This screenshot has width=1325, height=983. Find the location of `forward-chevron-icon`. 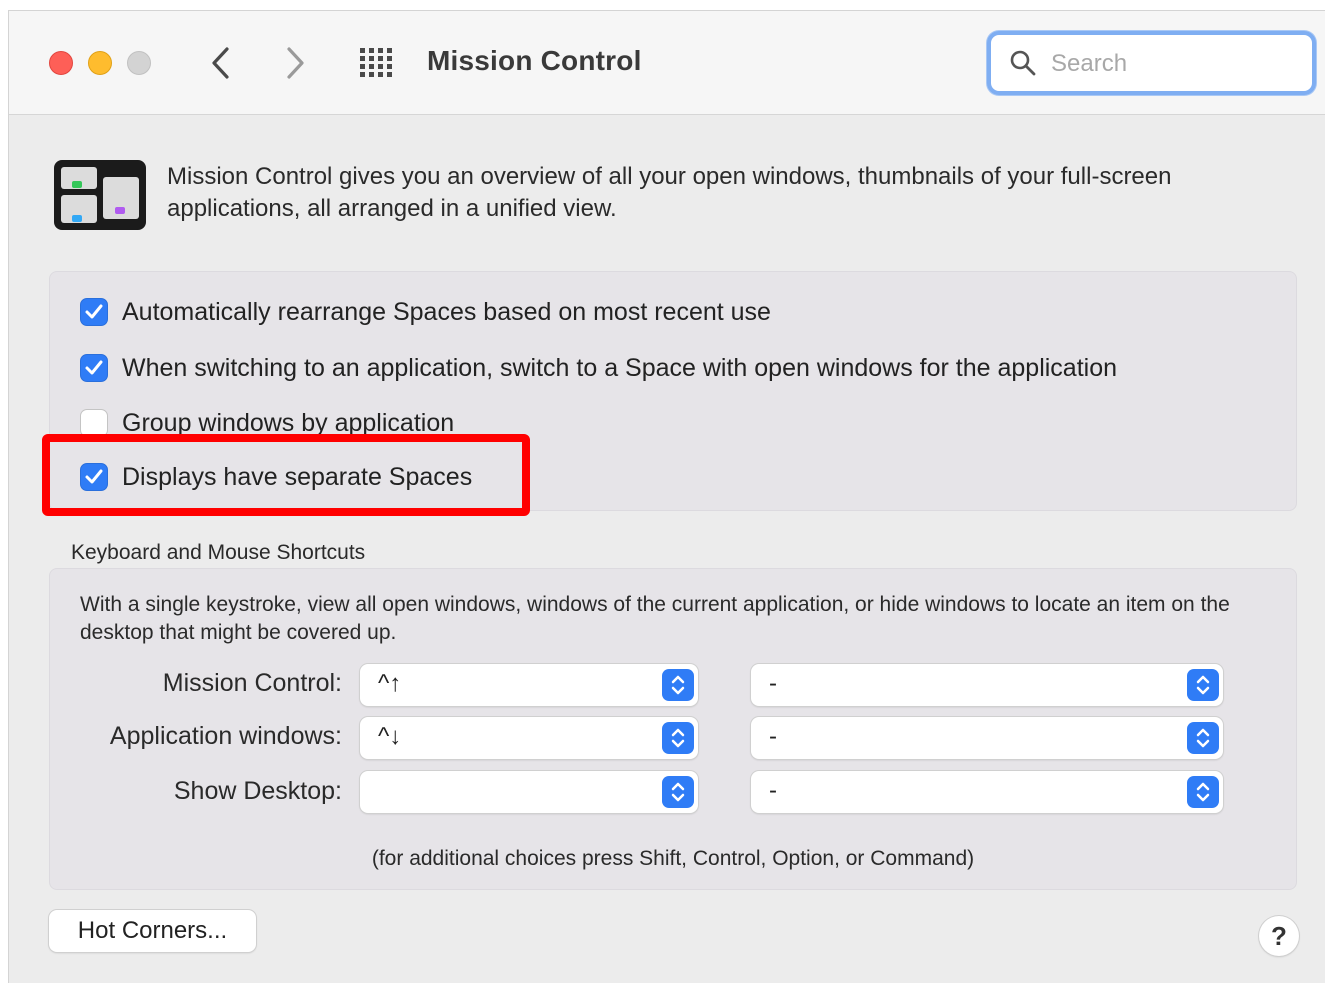

forward-chevron-icon is located at coordinates (295, 63).